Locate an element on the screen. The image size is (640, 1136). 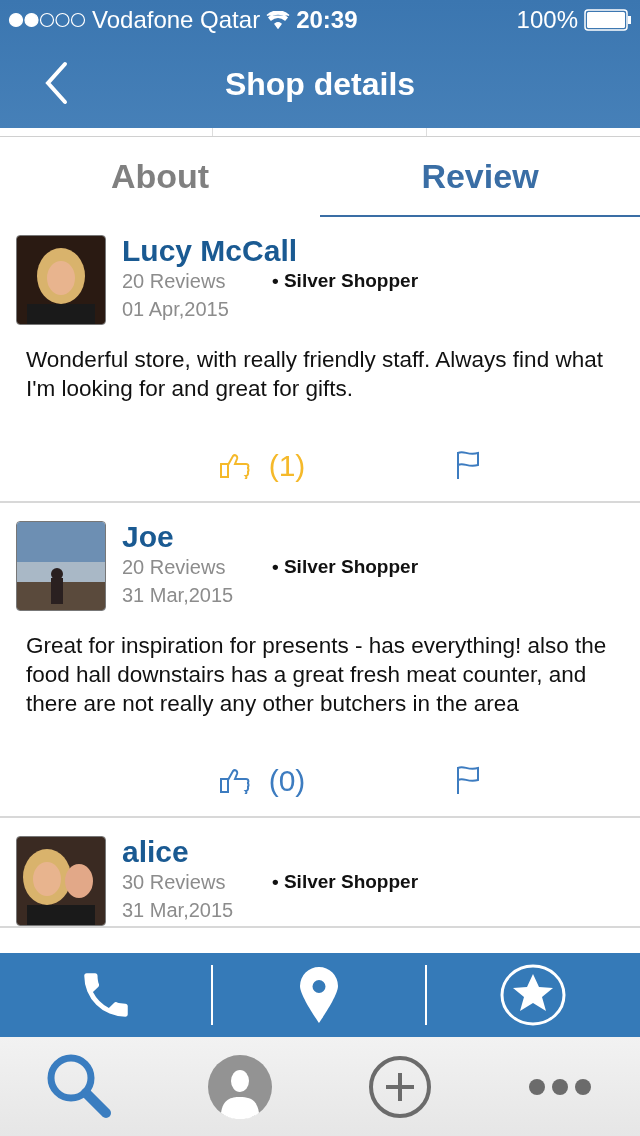
reviewer-name: Joe is located at coordinates (270, 537).